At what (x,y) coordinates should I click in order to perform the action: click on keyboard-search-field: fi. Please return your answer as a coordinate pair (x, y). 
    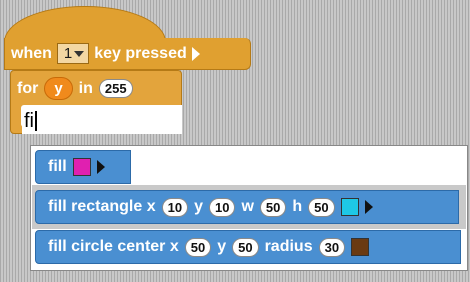
    Looking at the image, I should click on (102, 121).